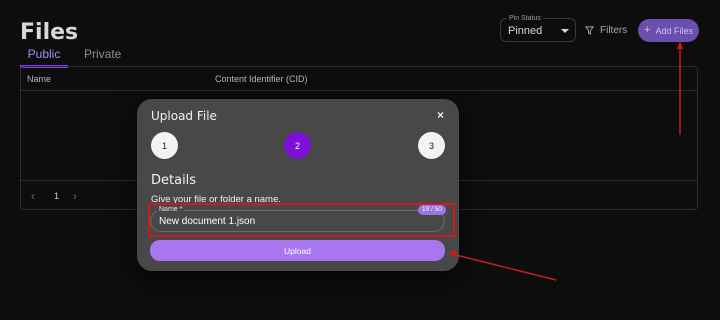 The width and height of the screenshot is (720, 320). What do you see at coordinates (680, 45) in the screenshot?
I see `arrowhead-add-files` at bounding box center [680, 45].